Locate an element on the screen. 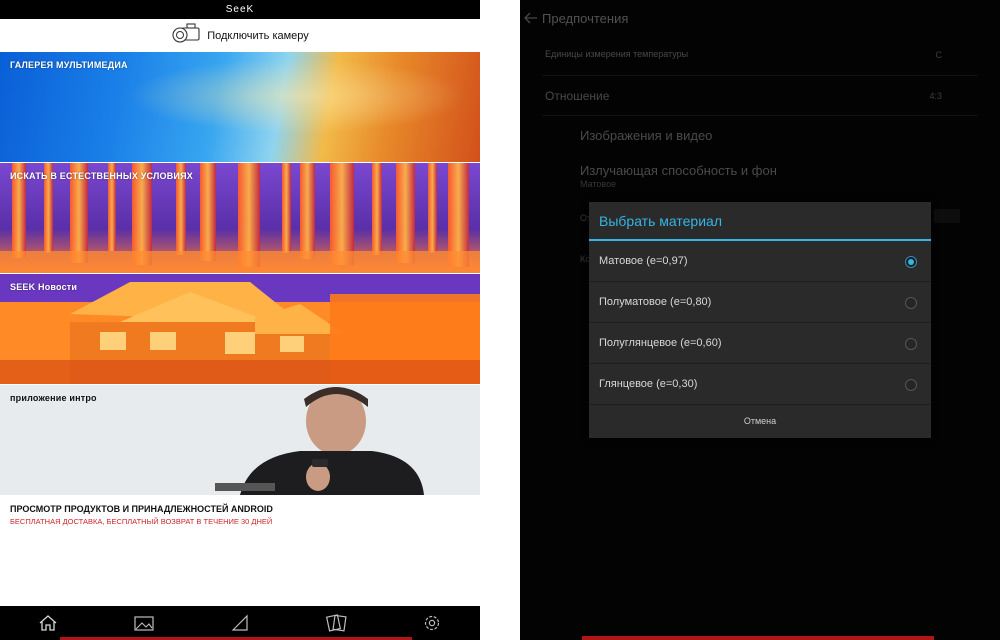  tile-outdoor-search: ИСКАТЬ В ЕСТЕСТВЕННЫХ УСЛОВИЯХ is located at coordinates (240, 218).